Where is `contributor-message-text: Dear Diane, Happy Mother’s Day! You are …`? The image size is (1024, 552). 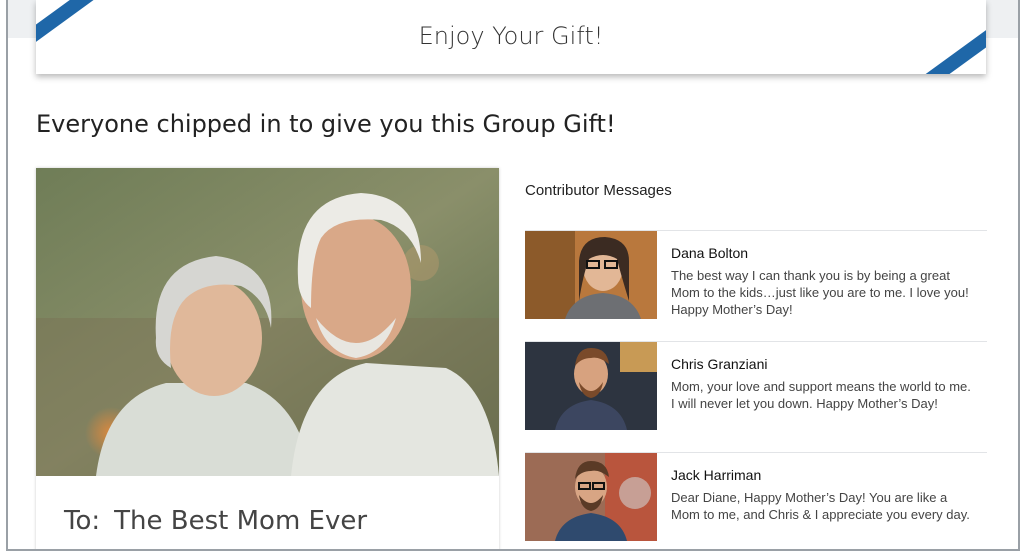 contributor-message-text: Dear Diane, Happy Mother’s Day! You are … is located at coordinates (820, 506).